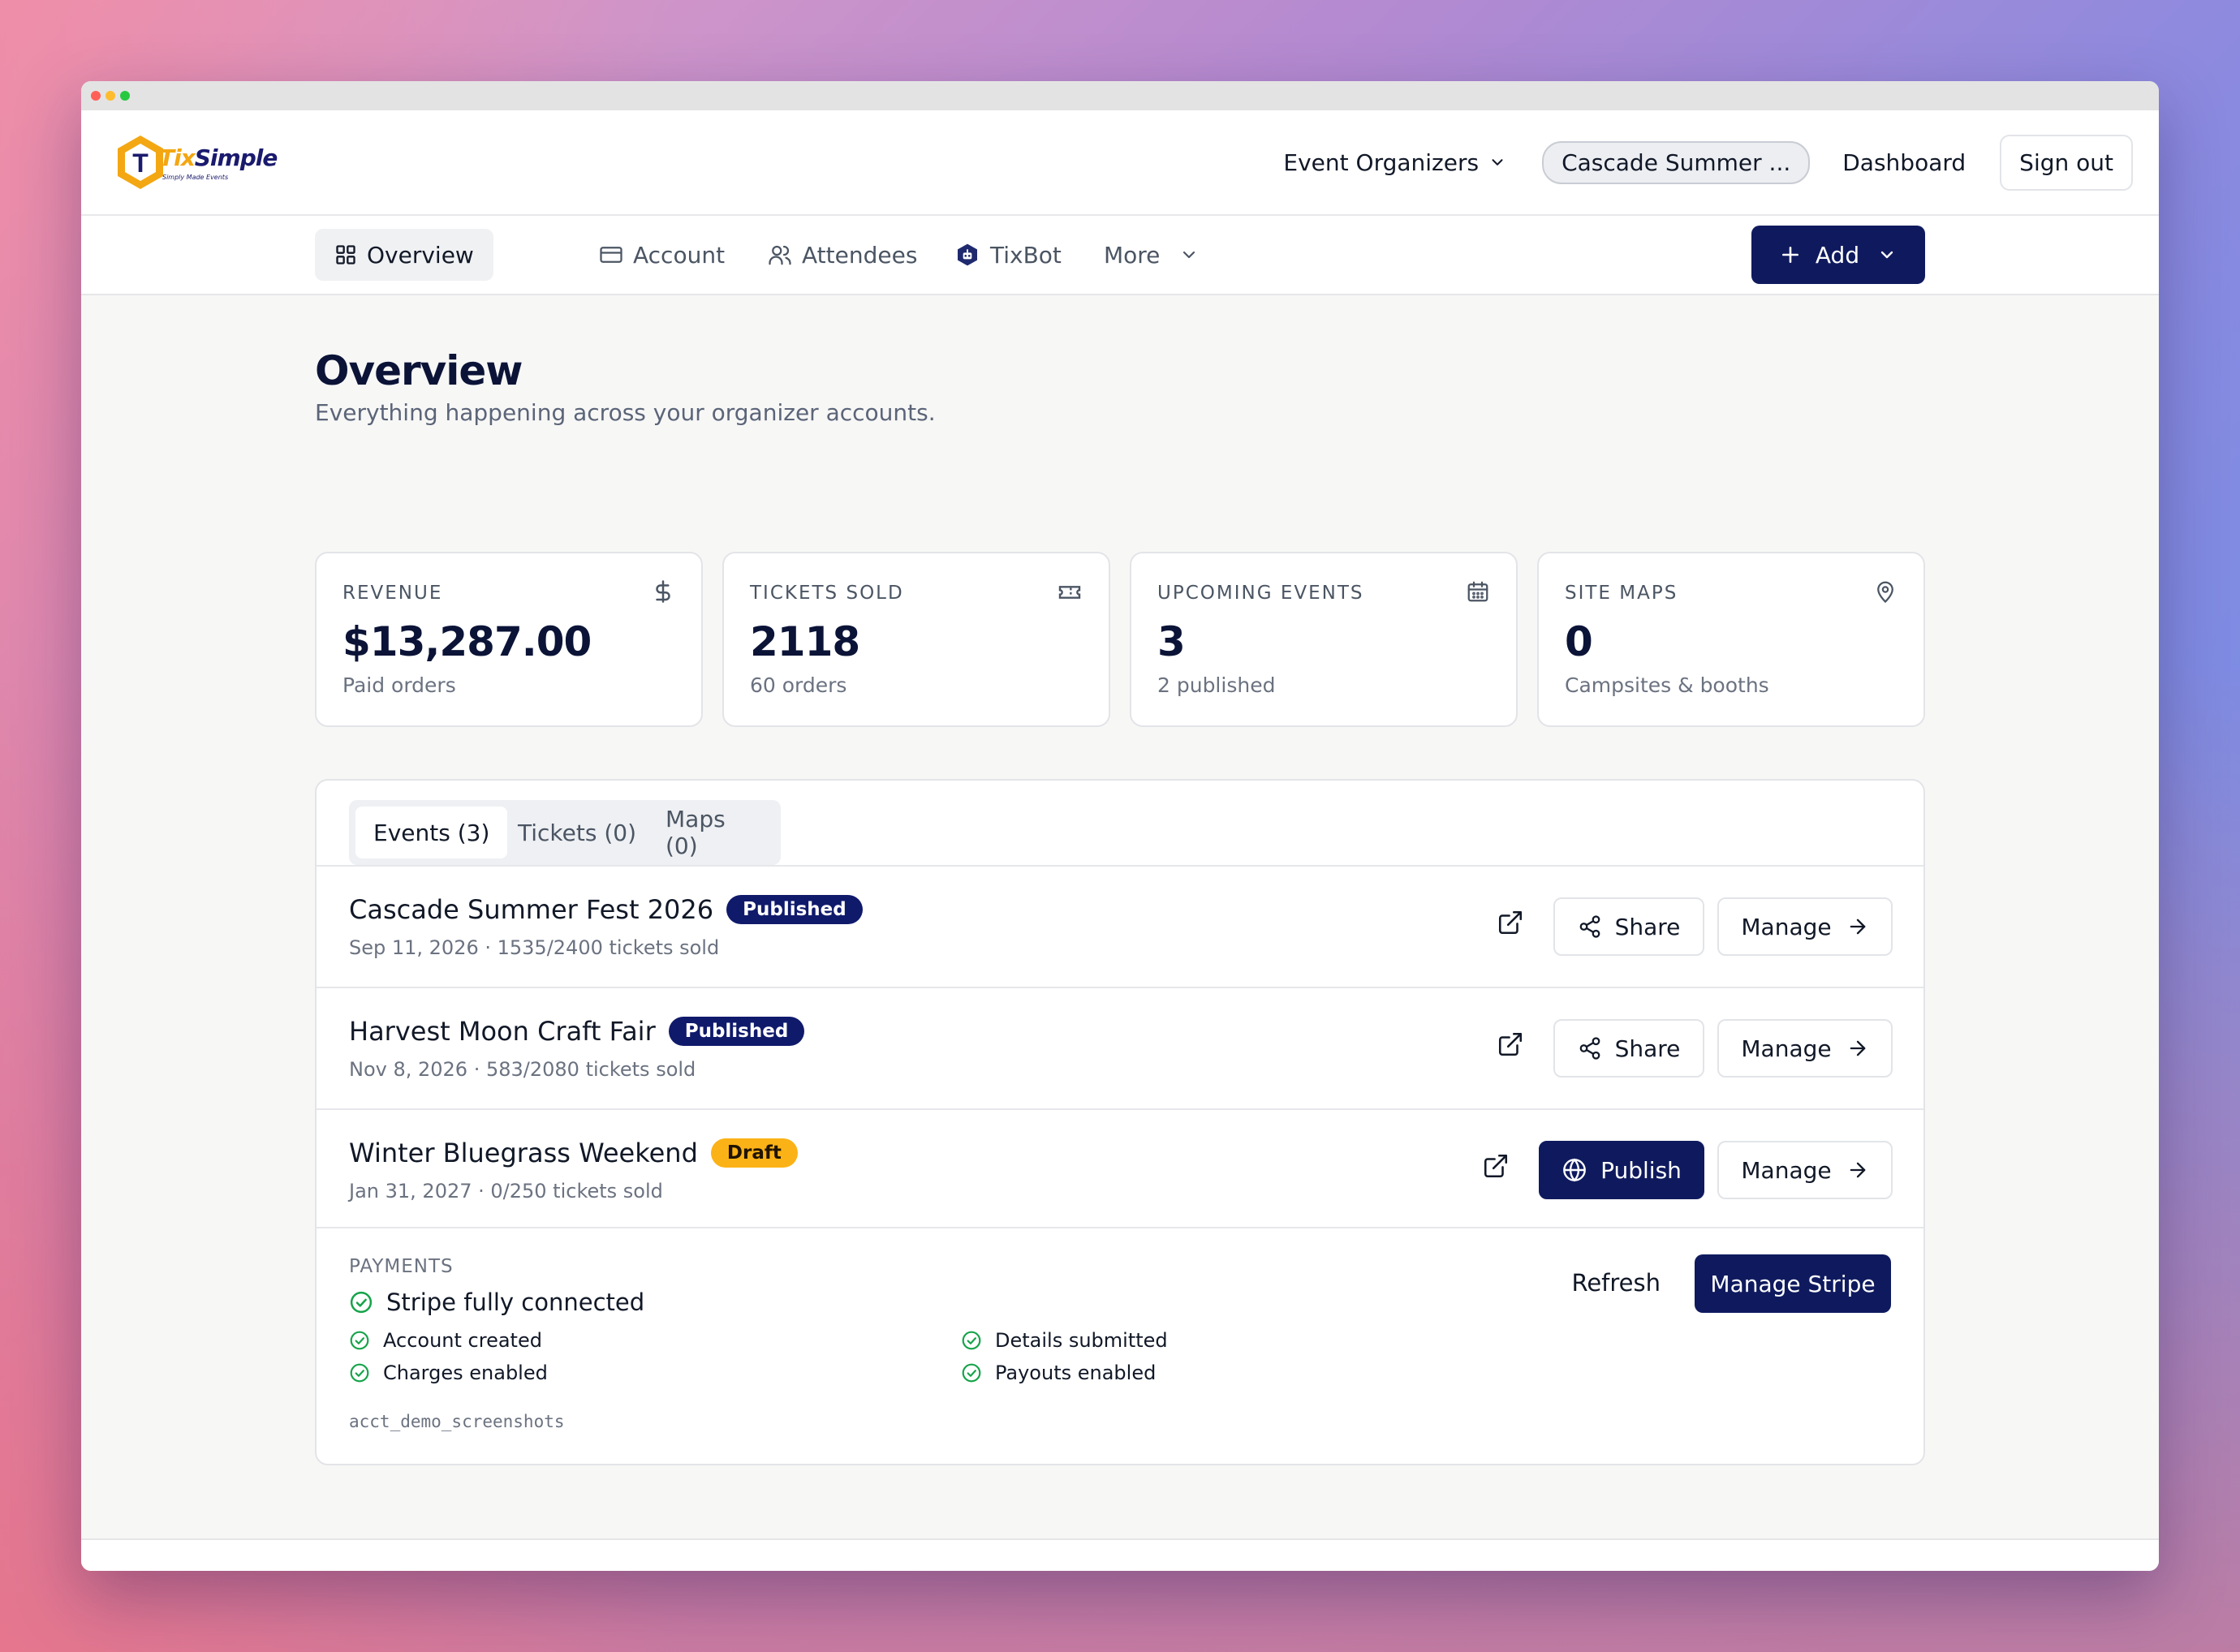 The image size is (2240, 1652). Describe the element at coordinates (503, 1031) in the screenshot. I see `event-title: Harvest Moon Craft Fair` at that location.